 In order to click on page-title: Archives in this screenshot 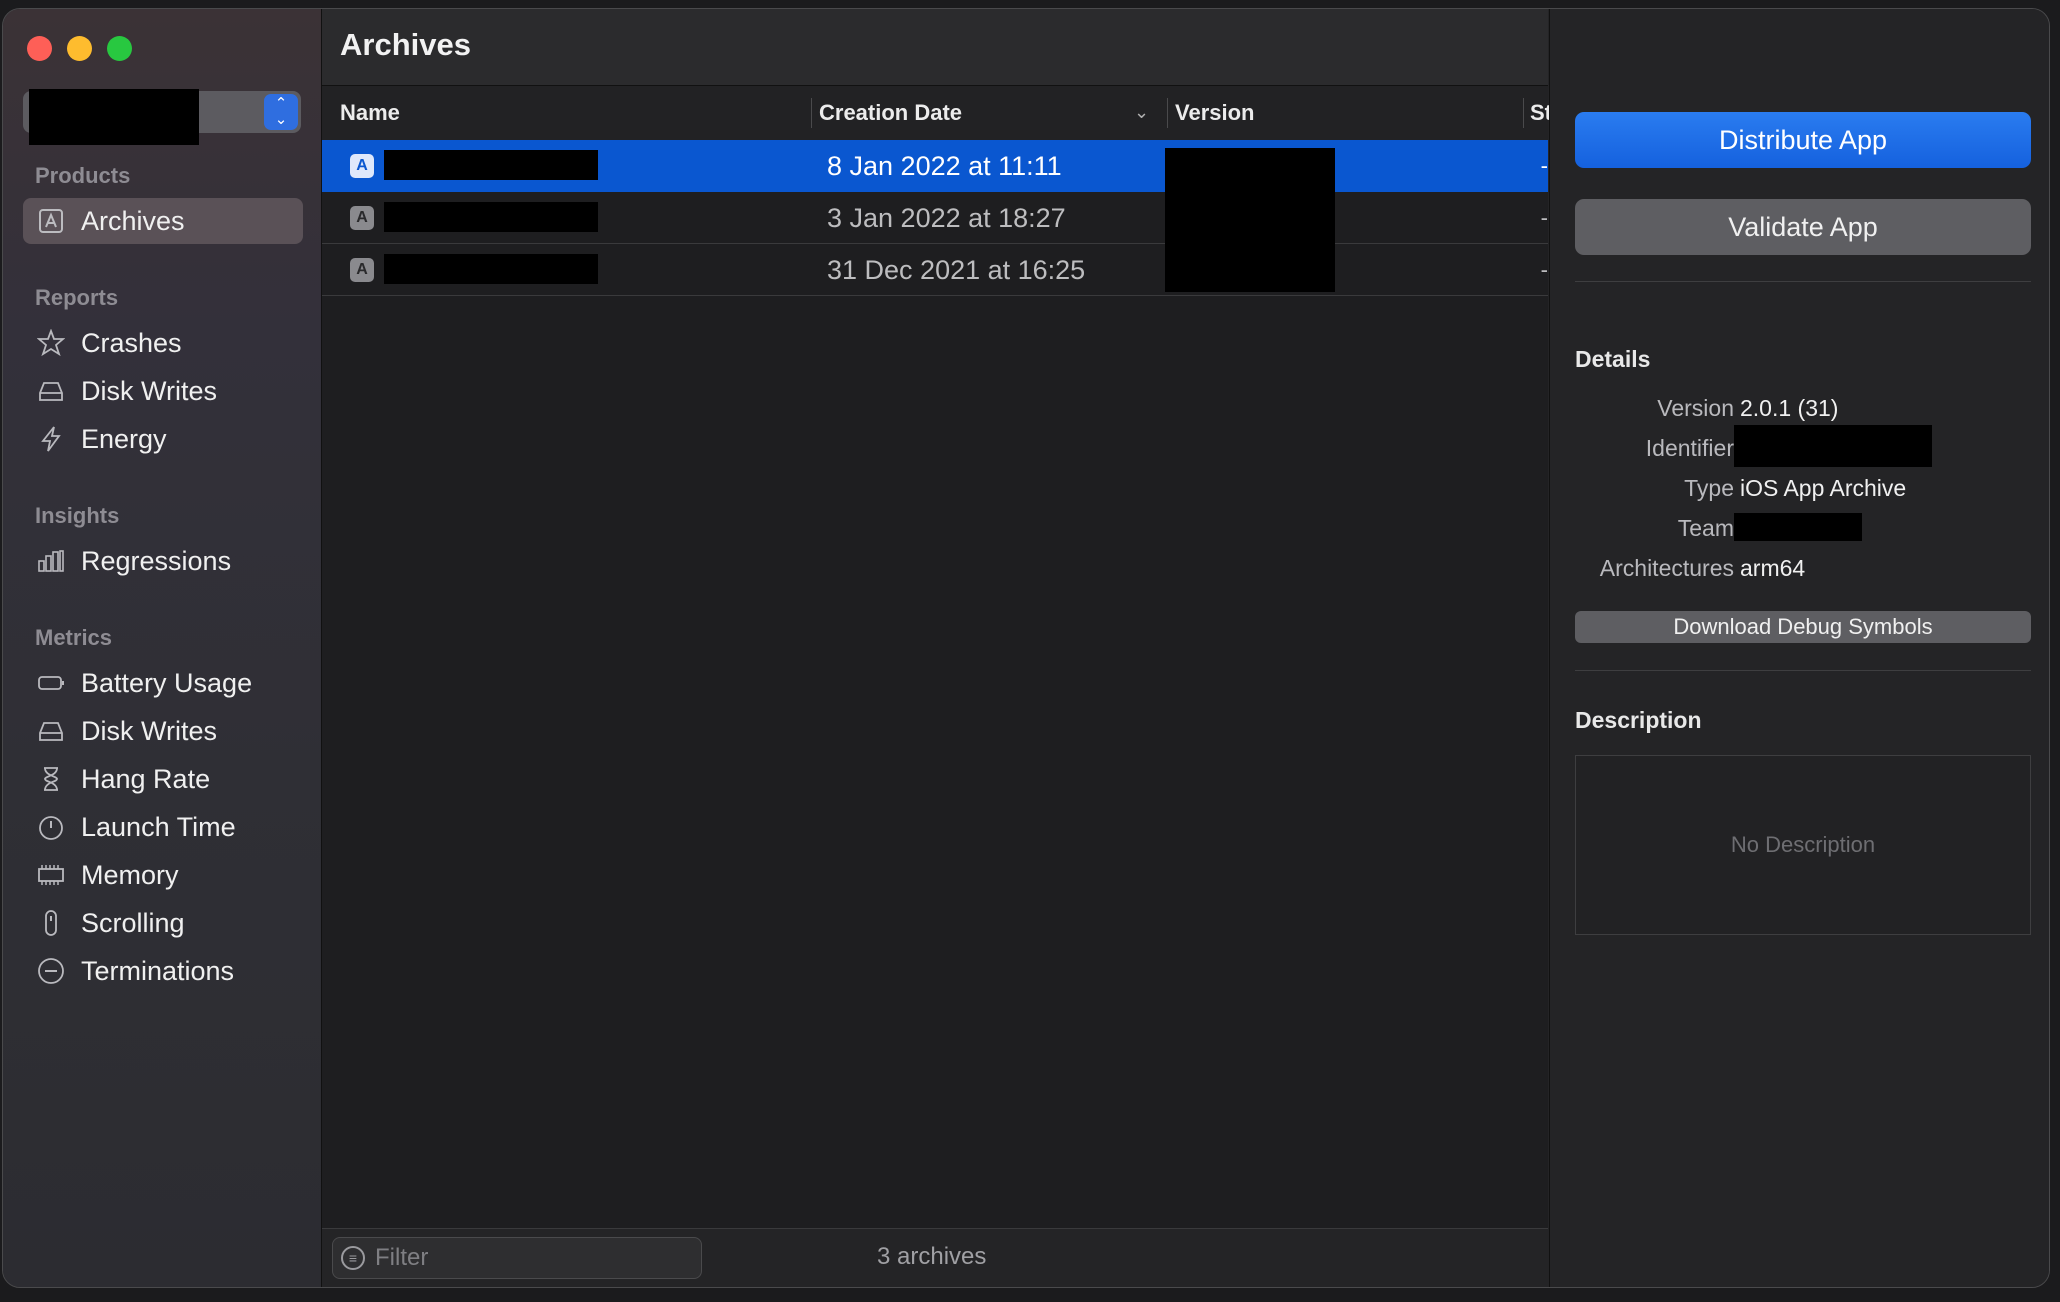, I will do `click(405, 44)`.